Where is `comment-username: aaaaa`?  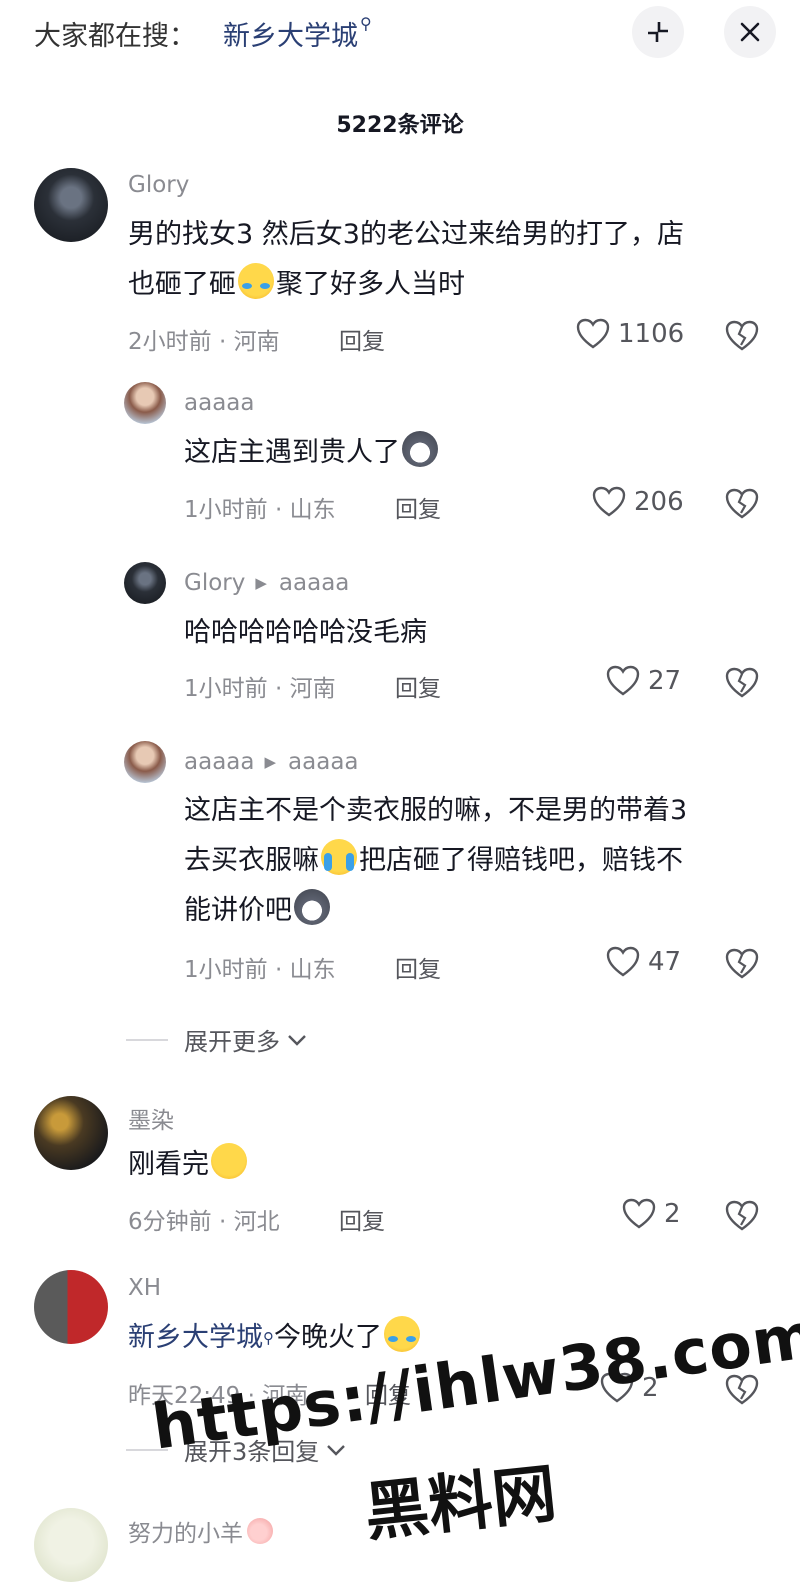 comment-username: aaaaa is located at coordinates (219, 403).